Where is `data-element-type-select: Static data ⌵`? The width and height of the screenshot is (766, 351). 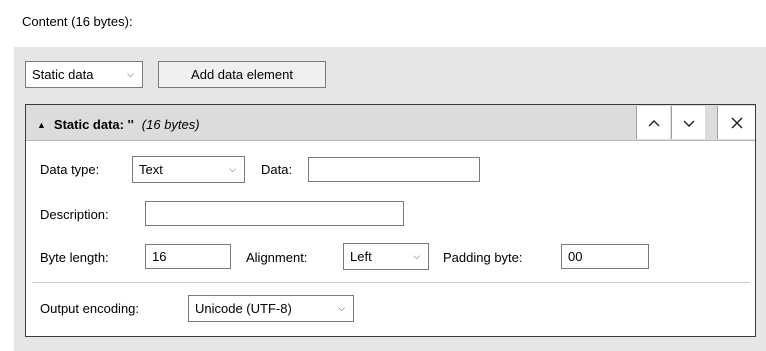 data-element-type-select: Static data ⌵ is located at coordinates (84, 74).